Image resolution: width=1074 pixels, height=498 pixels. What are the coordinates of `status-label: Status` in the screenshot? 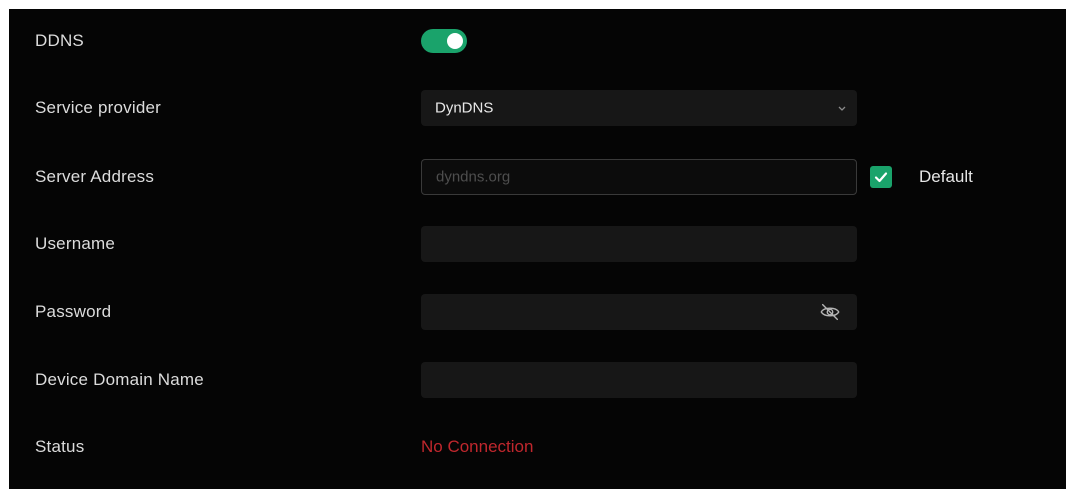 It's located at (60, 446).